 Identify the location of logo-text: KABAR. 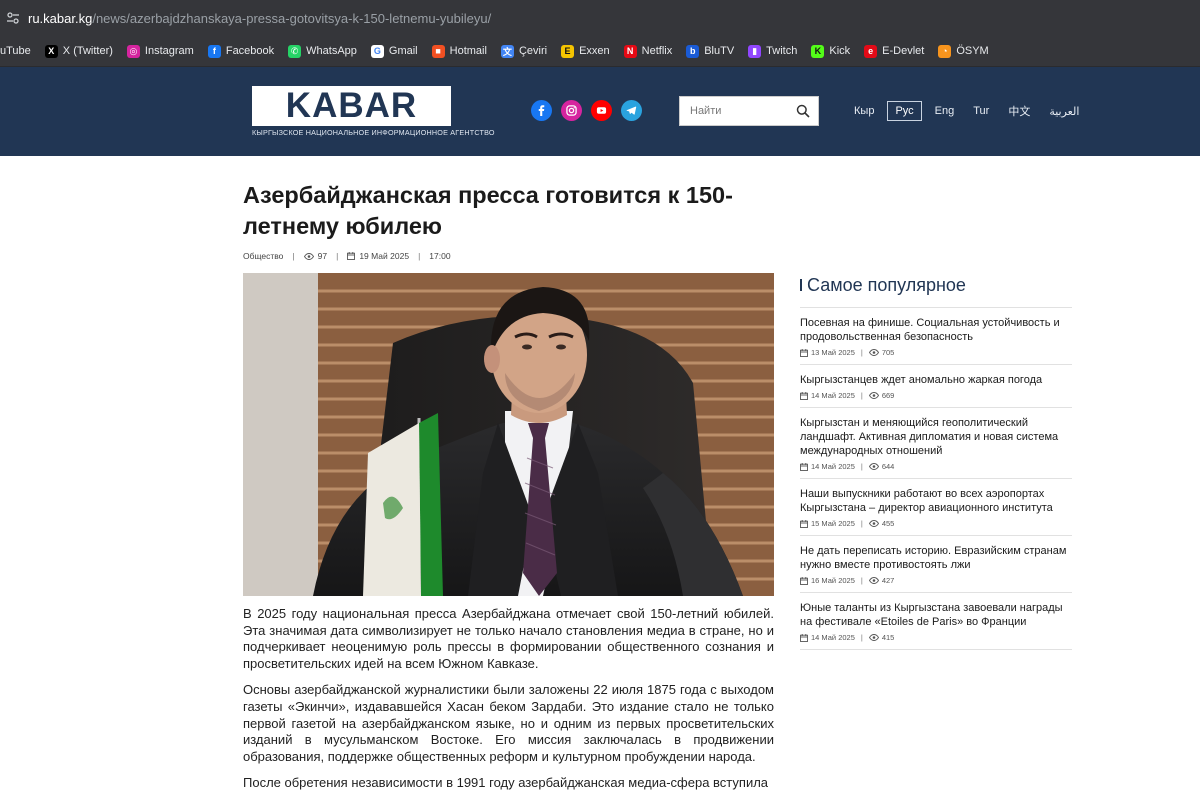
(351, 105).